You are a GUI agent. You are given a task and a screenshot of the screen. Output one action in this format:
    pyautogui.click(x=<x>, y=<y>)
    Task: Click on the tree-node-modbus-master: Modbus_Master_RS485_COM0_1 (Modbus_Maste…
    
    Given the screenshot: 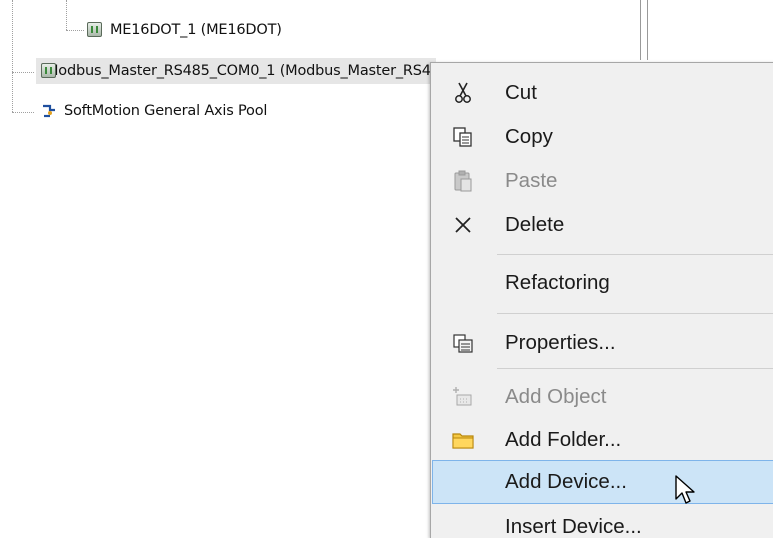 What is the action you would take?
    pyautogui.click(x=236, y=71)
    